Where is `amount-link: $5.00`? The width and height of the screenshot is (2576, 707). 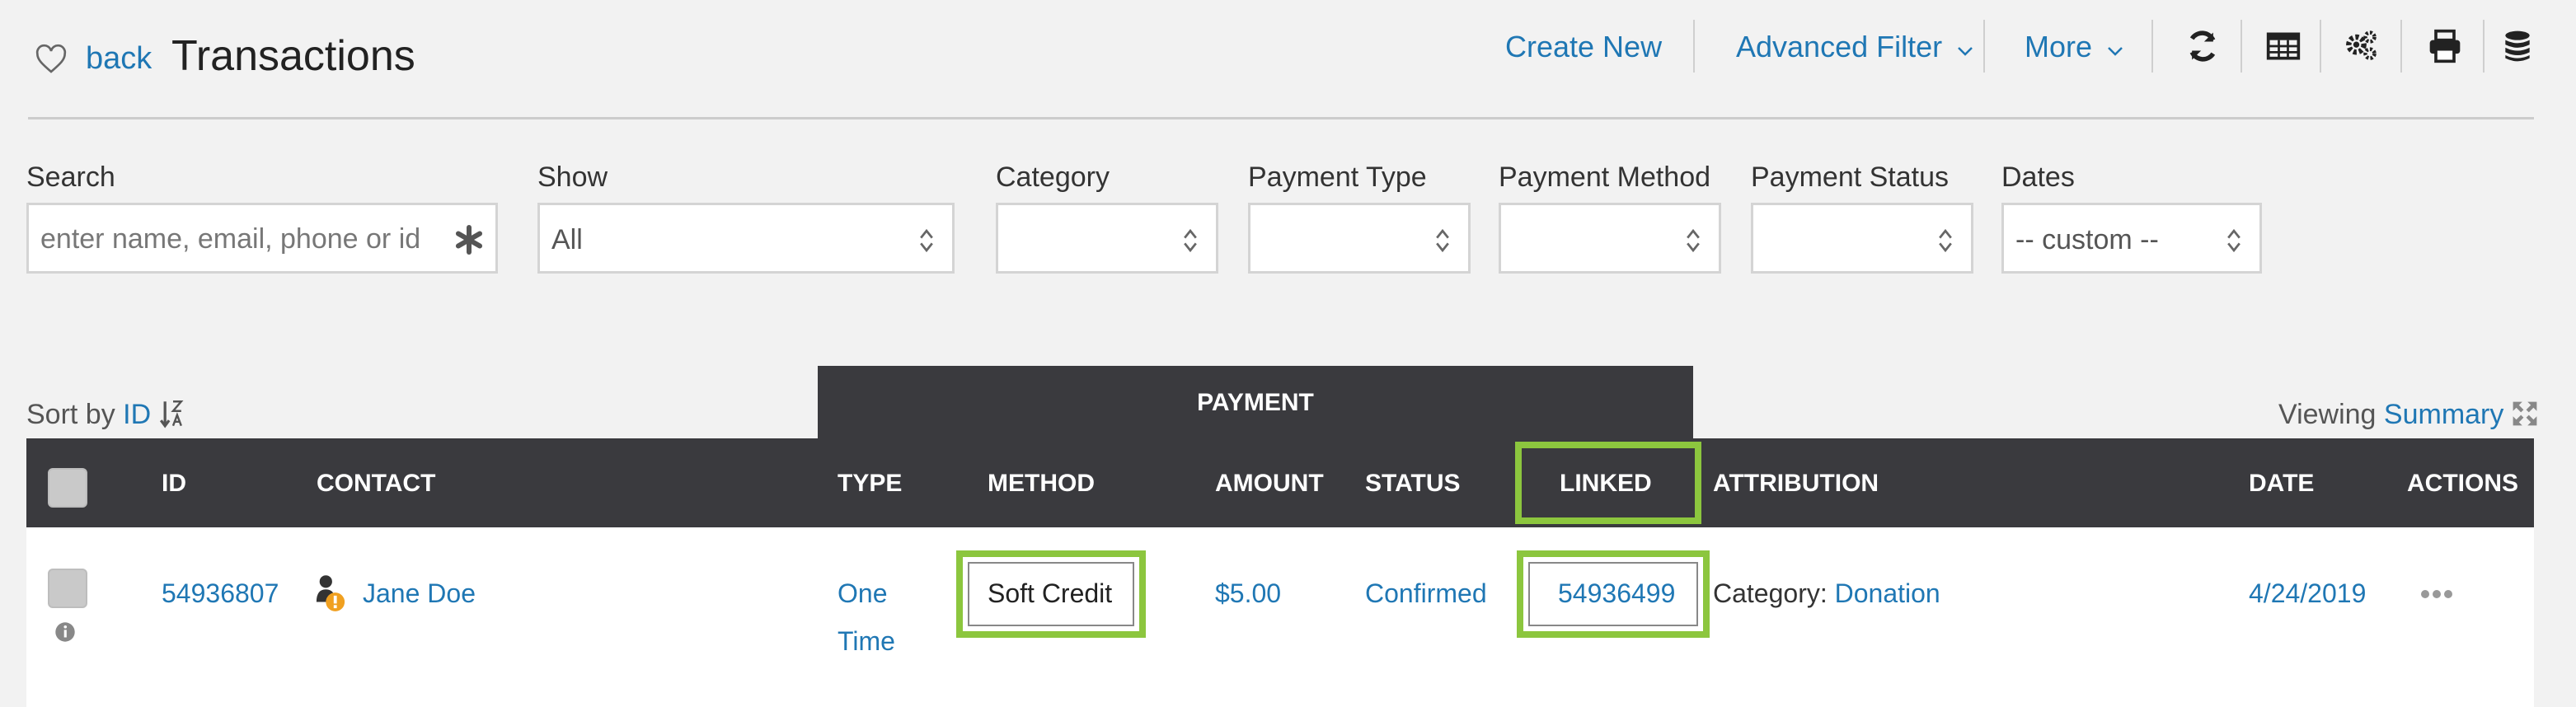
amount-link: $5.00 is located at coordinates (1248, 593).